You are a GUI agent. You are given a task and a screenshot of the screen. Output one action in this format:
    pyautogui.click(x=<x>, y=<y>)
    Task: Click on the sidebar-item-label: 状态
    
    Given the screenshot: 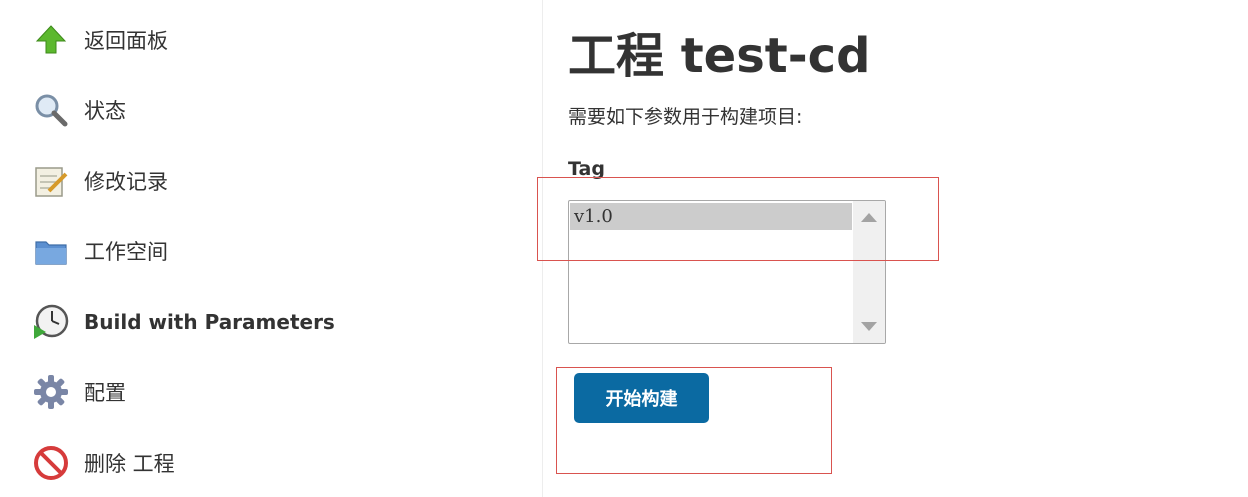 What is the action you would take?
    pyautogui.click(x=105, y=111)
    